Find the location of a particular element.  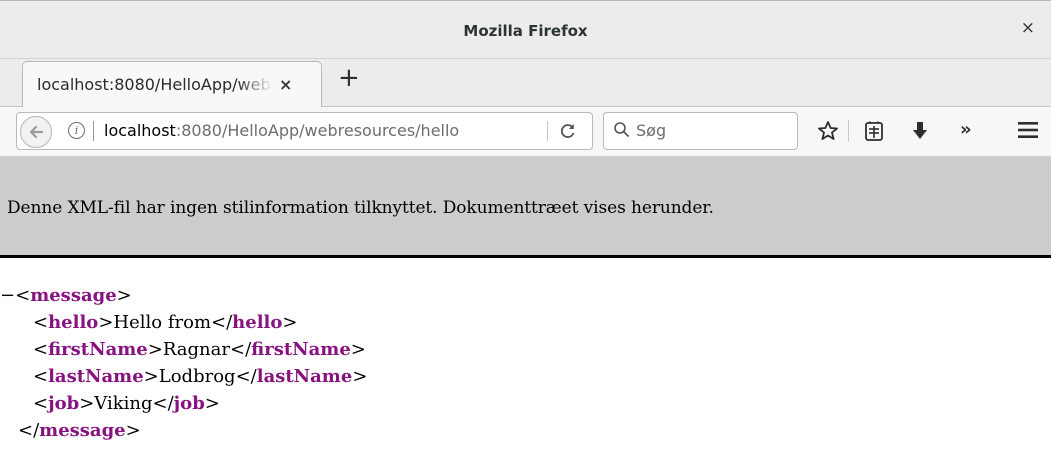

toolbar-divider is located at coordinates (848, 131).